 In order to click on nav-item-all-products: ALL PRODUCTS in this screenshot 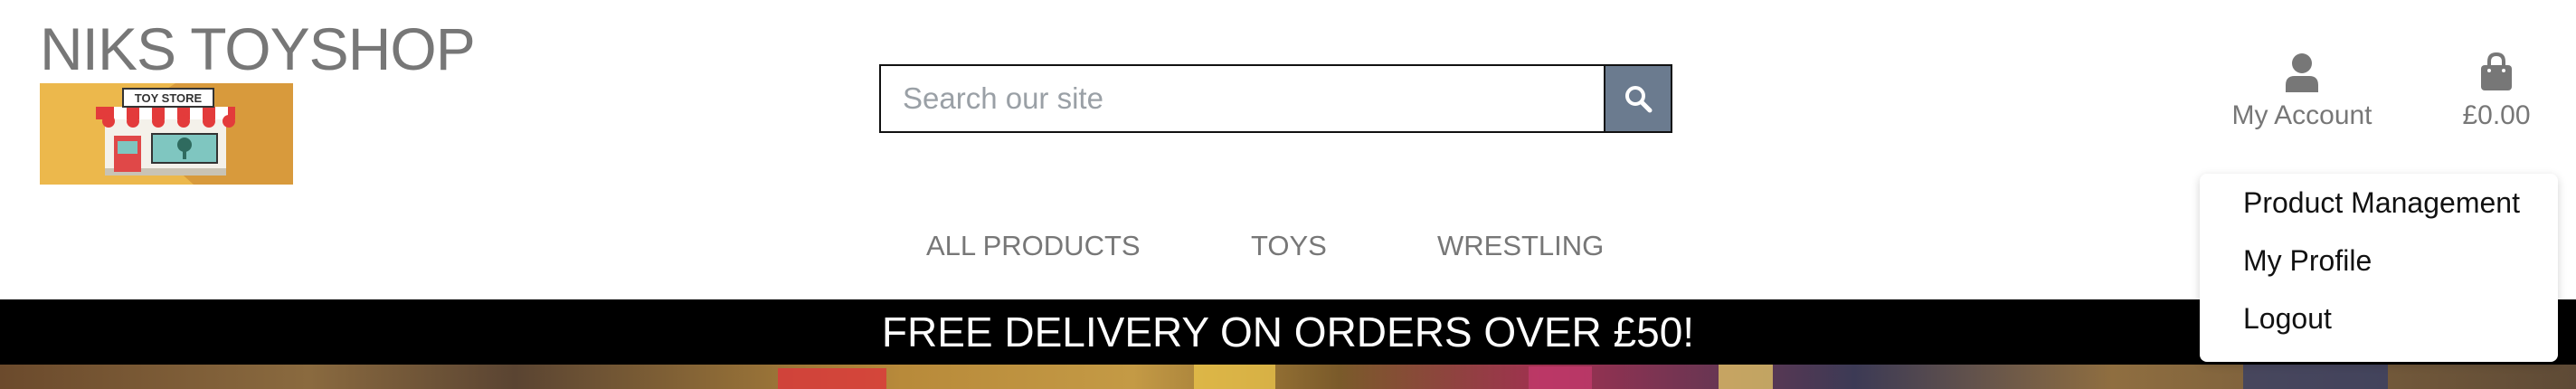, I will do `click(1034, 246)`.